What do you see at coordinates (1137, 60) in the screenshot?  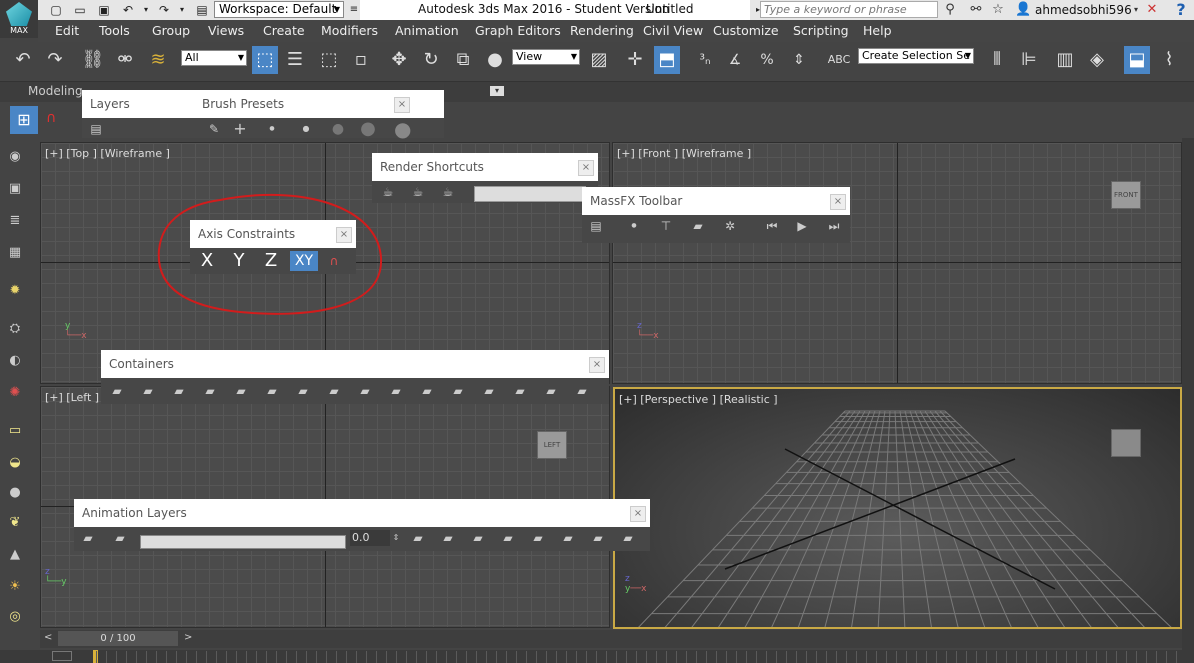 I see `toggle-ribbon-icon: ⬓` at bounding box center [1137, 60].